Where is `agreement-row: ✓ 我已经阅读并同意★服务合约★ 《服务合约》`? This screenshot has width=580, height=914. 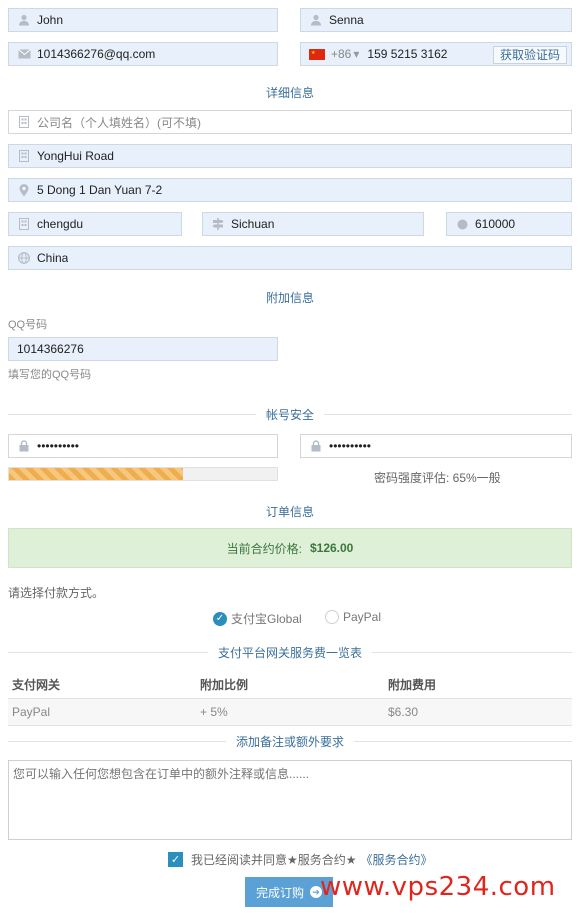
agreement-row: ✓ 我已经阅读并同意★服务合约★ 《服务合约》 is located at coordinates (300, 859).